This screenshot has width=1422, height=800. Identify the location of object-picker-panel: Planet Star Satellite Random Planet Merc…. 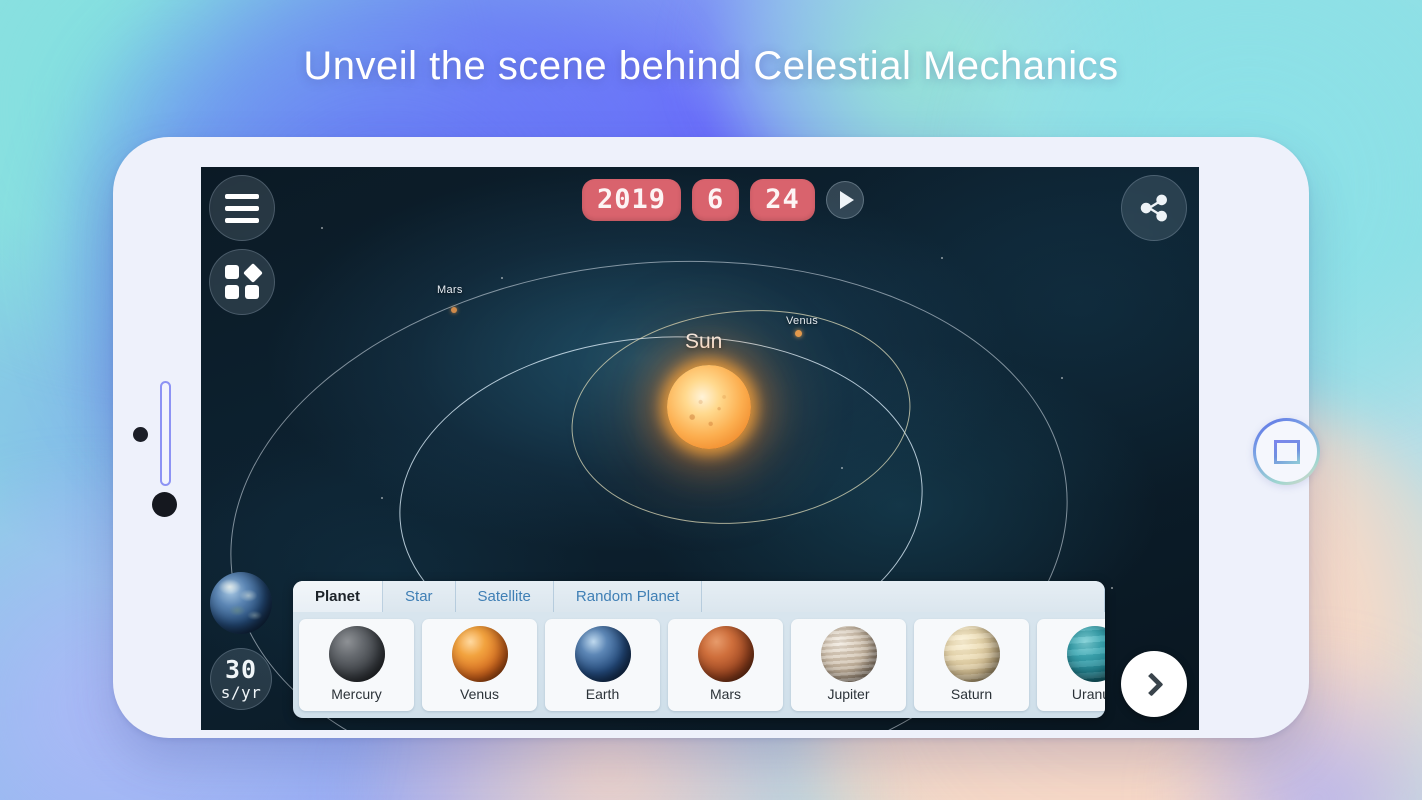
(699, 649).